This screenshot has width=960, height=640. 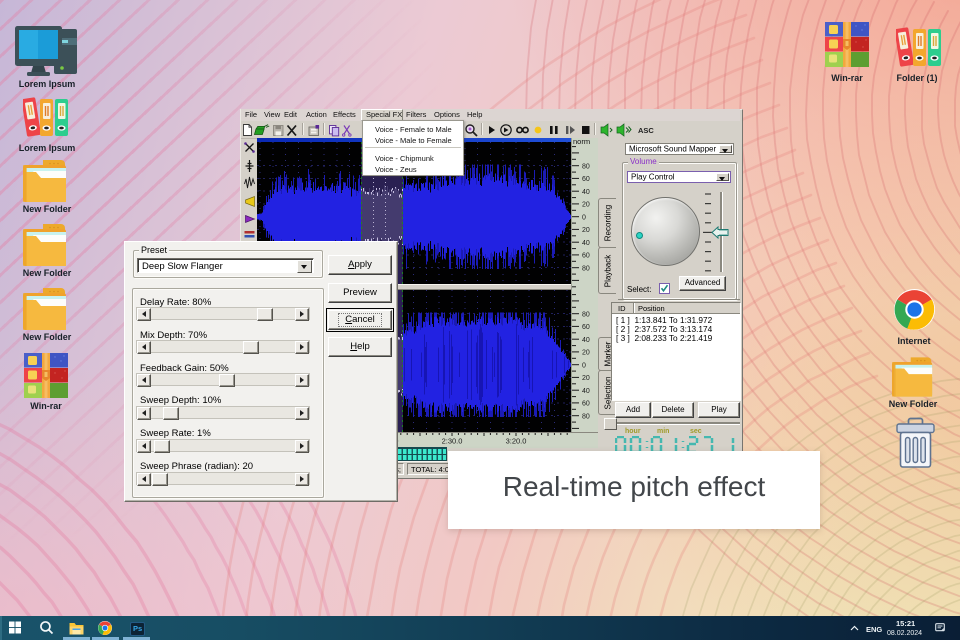 I want to click on svg-text: 3:20.0, so click(x=516, y=441).